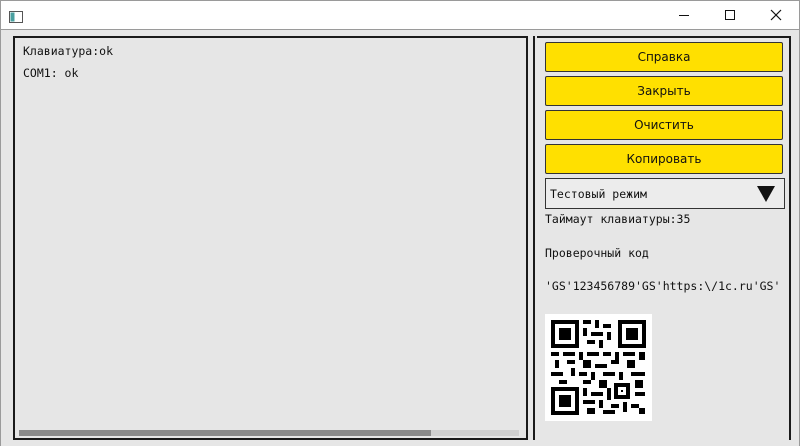 The height and width of the screenshot is (446, 800). Describe the element at coordinates (618, 219) in the screenshot. I see `keyboard-timeout-text: Таймаут клавиатуры:35` at that location.